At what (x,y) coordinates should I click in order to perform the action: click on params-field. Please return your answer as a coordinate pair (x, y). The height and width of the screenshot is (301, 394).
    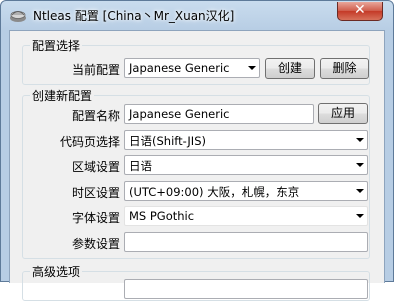
    Looking at the image, I should click on (246, 242).